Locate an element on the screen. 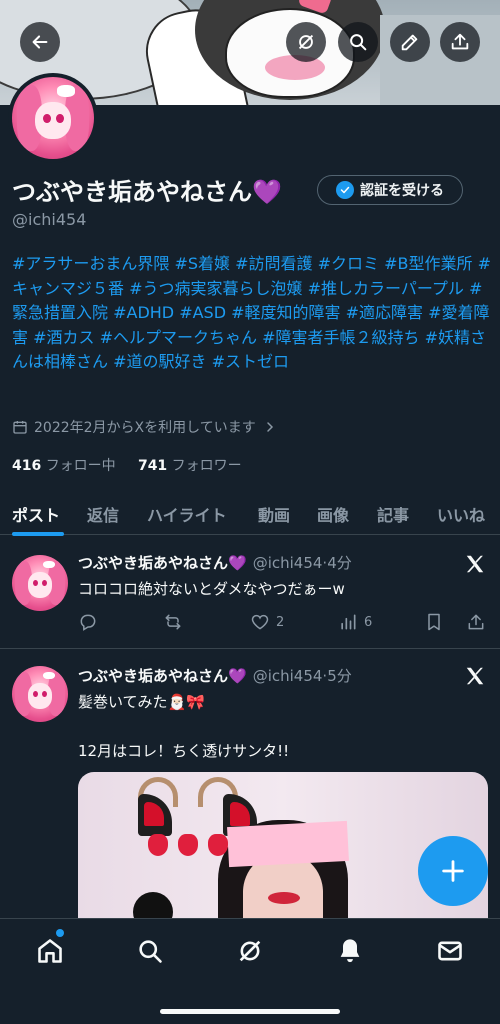 This screenshot has height=1024, width=500. mail-icon is located at coordinates (450, 951).